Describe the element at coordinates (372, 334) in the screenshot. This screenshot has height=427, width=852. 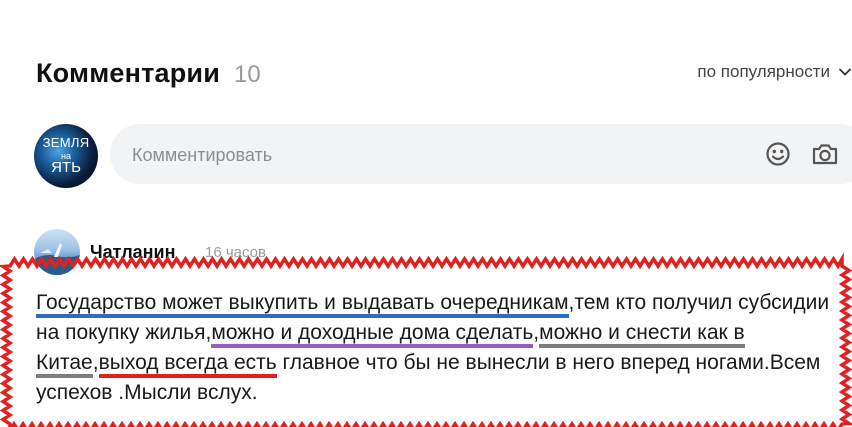
I see `highlight-purple: можно и доходные дома сделать` at that location.